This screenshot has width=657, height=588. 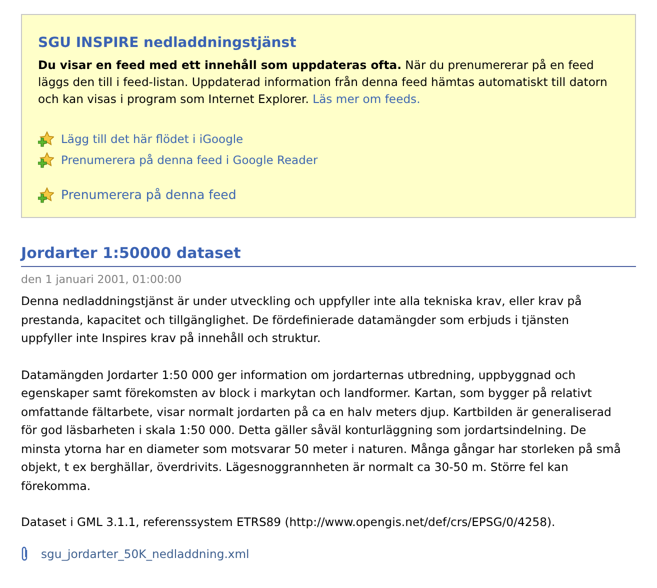 What do you see at coordinates (102, 279) in the screenshot?
I see `entry-date: den 1 januari 2001, 01:00:00` at bounding box center [102, 279].